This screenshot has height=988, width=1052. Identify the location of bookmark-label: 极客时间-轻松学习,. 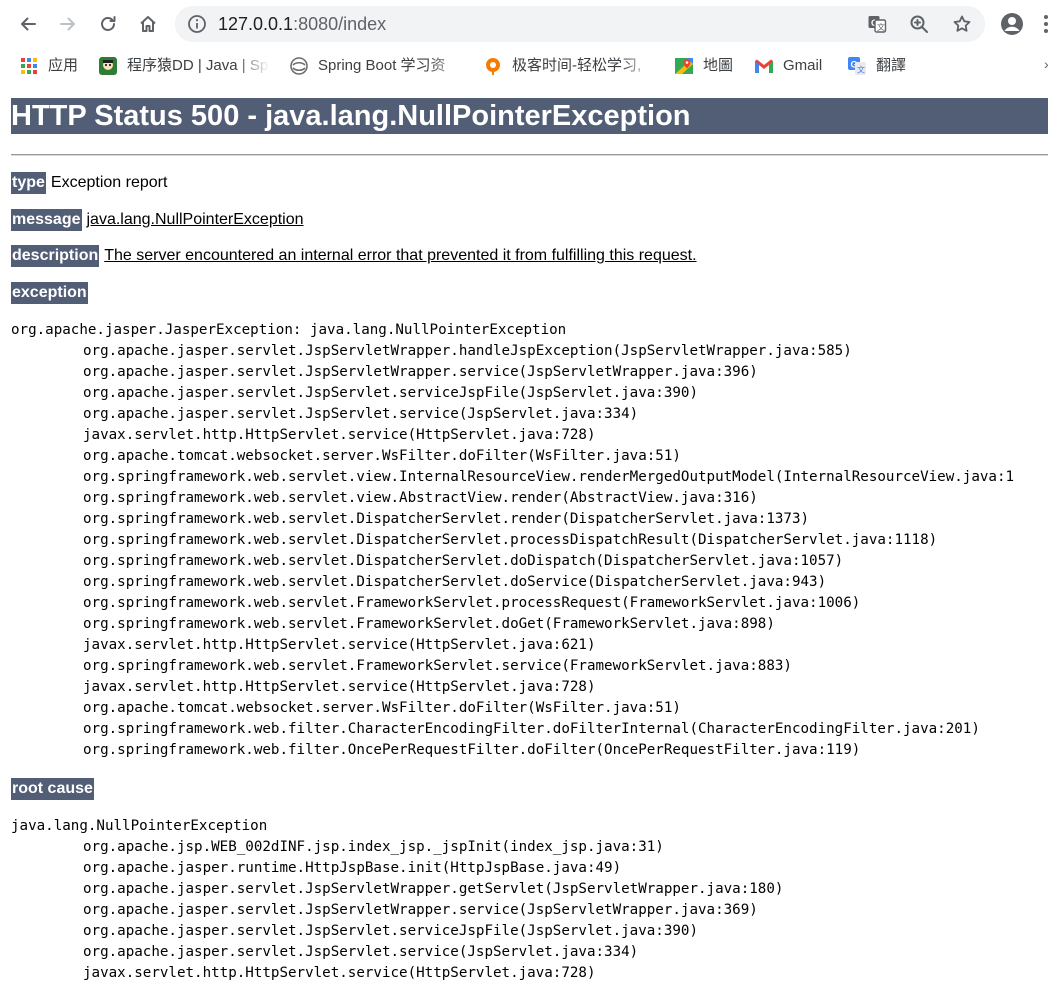
(577, 65).